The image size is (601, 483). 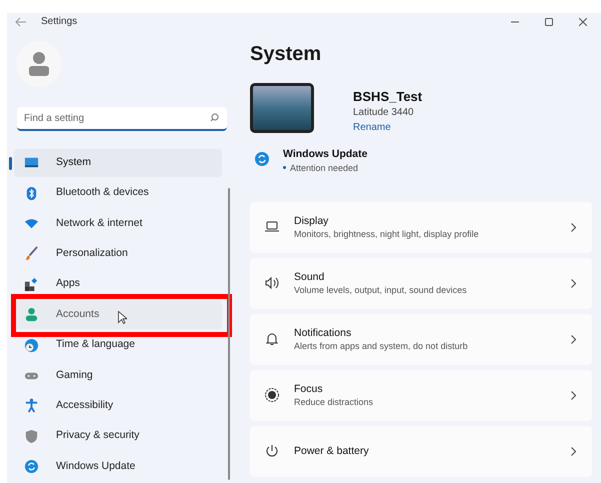 What do you see at coordinates (332, 451) in the screenshot?
I see `card-title: Power & battery` at bounding box center [332, 451].